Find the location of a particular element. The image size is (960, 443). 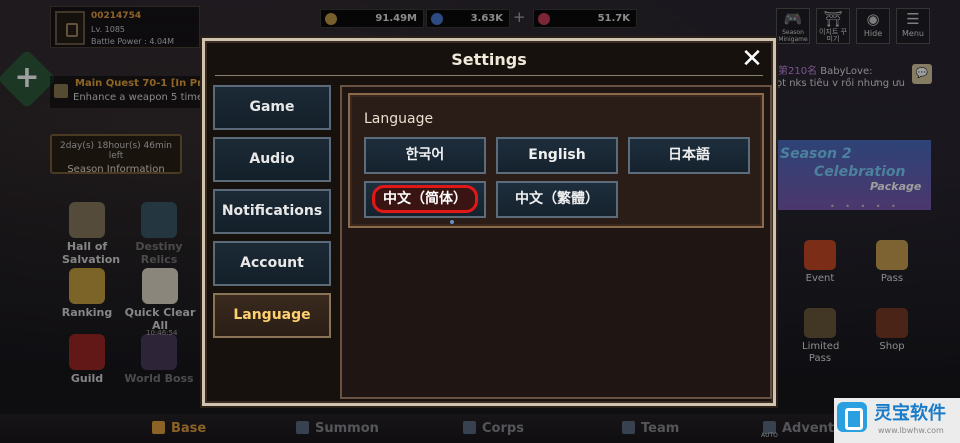

language-section-title: Language is located at coordinates (399, 119).